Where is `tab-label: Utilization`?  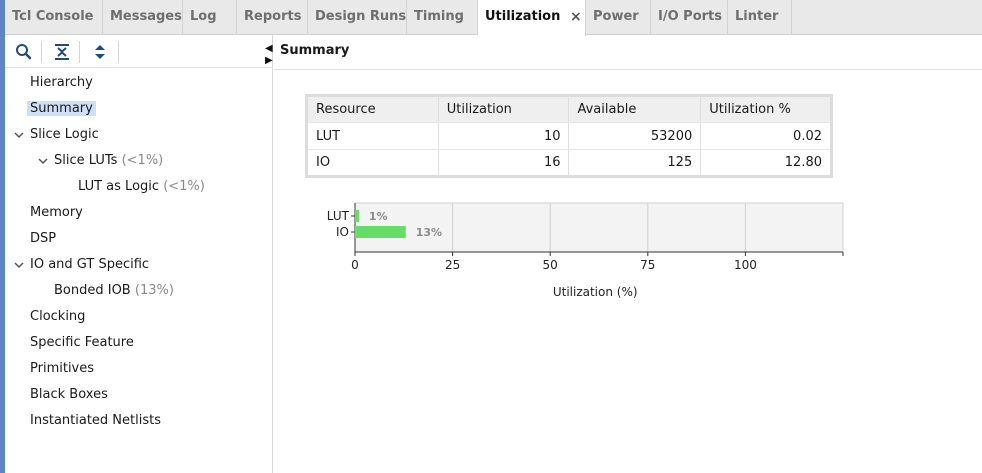 tab-label: Utilization is located at coordinates (523, 16).